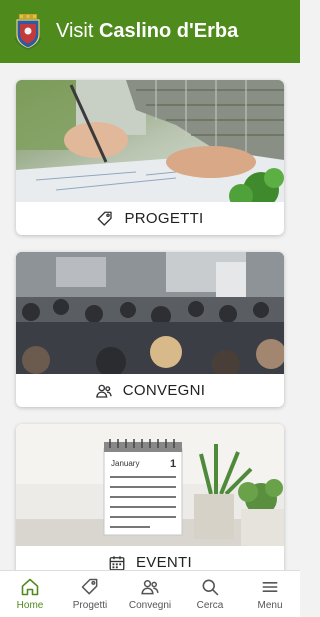 Image resolution: width=320 pixels, height=617 pixels. What do you see at coordinates (164, 562) in the screenshot?
I see `card-title: EVENTI` at bounding box center [164, 562].